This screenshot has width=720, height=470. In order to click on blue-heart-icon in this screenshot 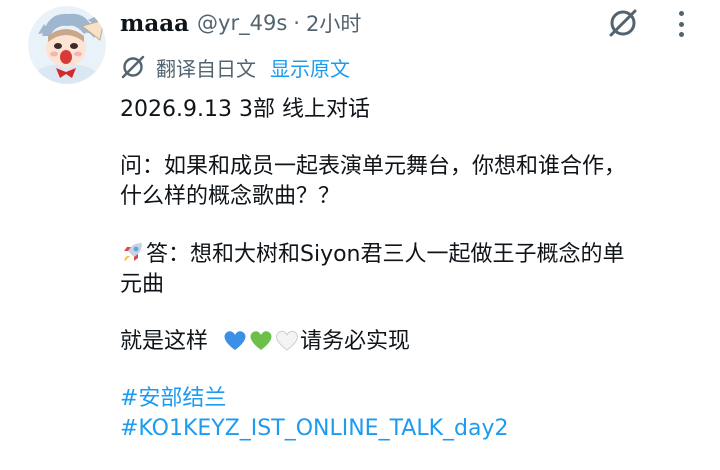, I will do `click(235, 340)`.